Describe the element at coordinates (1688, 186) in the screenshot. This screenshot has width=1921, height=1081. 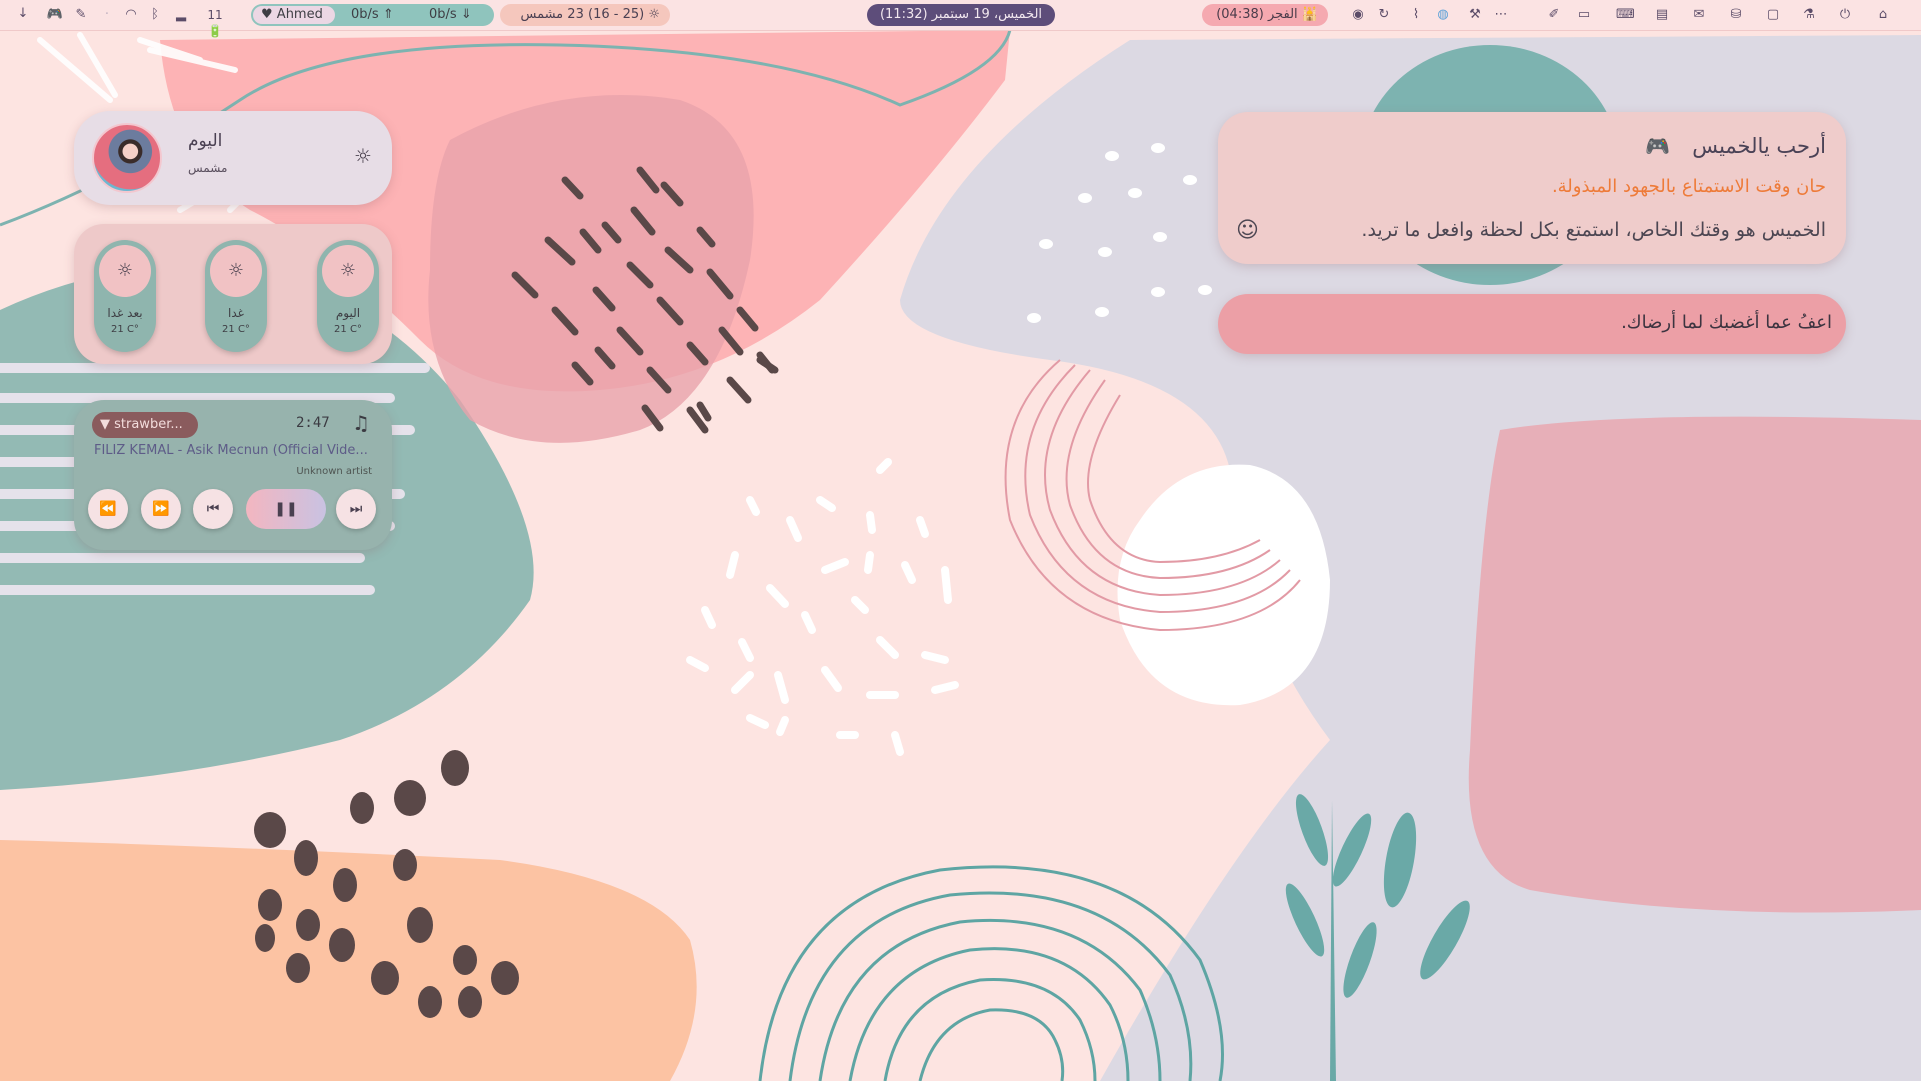
I see `welcome-line-1: حان وقت الاستمتاع بالجهود المبذولة.` at that location.